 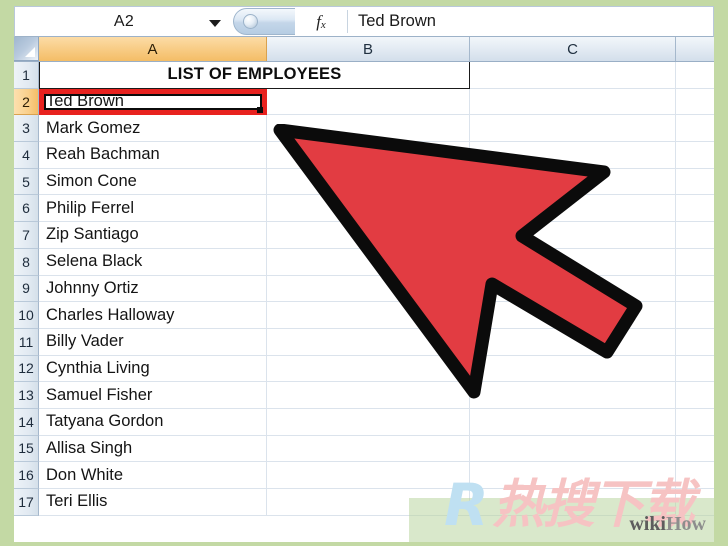 What do you see at coordinates (368, 395) in the screenshot?
I see `cell-B13` at bounding box center [368, 395].